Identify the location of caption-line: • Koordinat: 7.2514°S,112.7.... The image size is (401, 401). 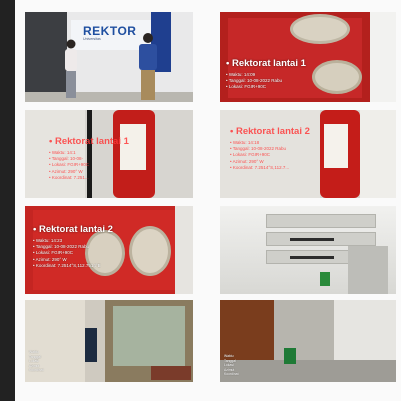
(260, 167).